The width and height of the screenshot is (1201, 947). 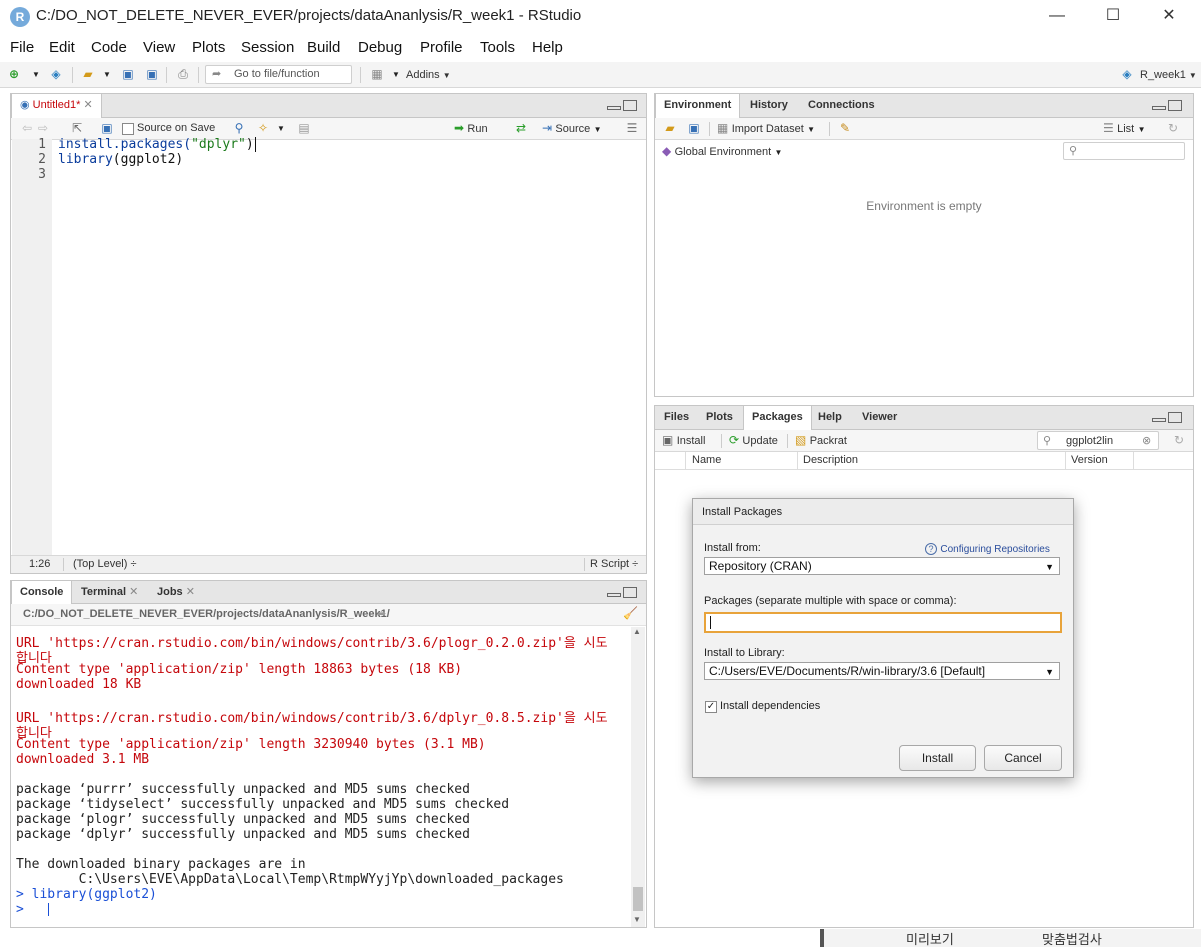 What do you see at coordinates (109, 47) in the screenshot?
I see `menu-code: Code` at bounding box center [109, 47].